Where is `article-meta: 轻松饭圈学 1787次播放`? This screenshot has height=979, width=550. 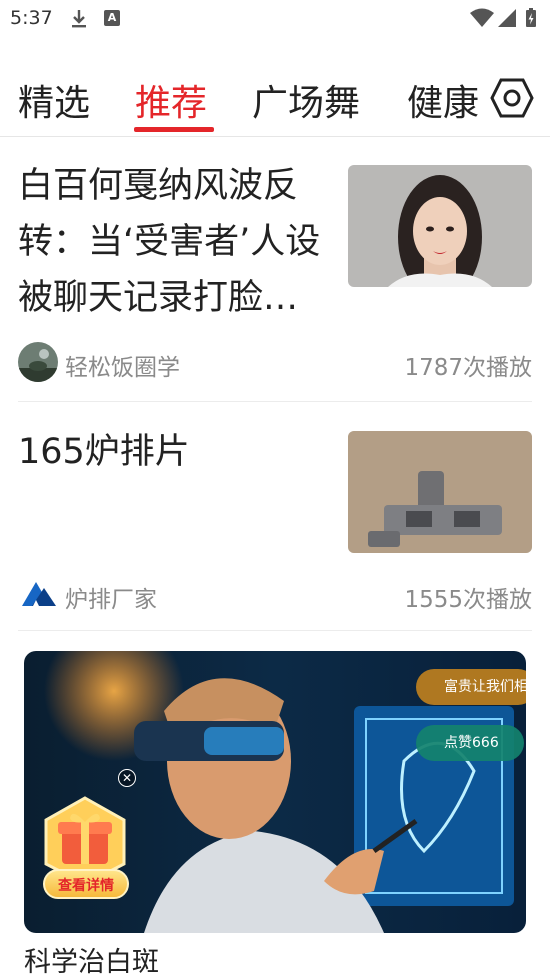
article-meta: 轻松饭圈学 1787次播放 is located at coordinates (275, 362).